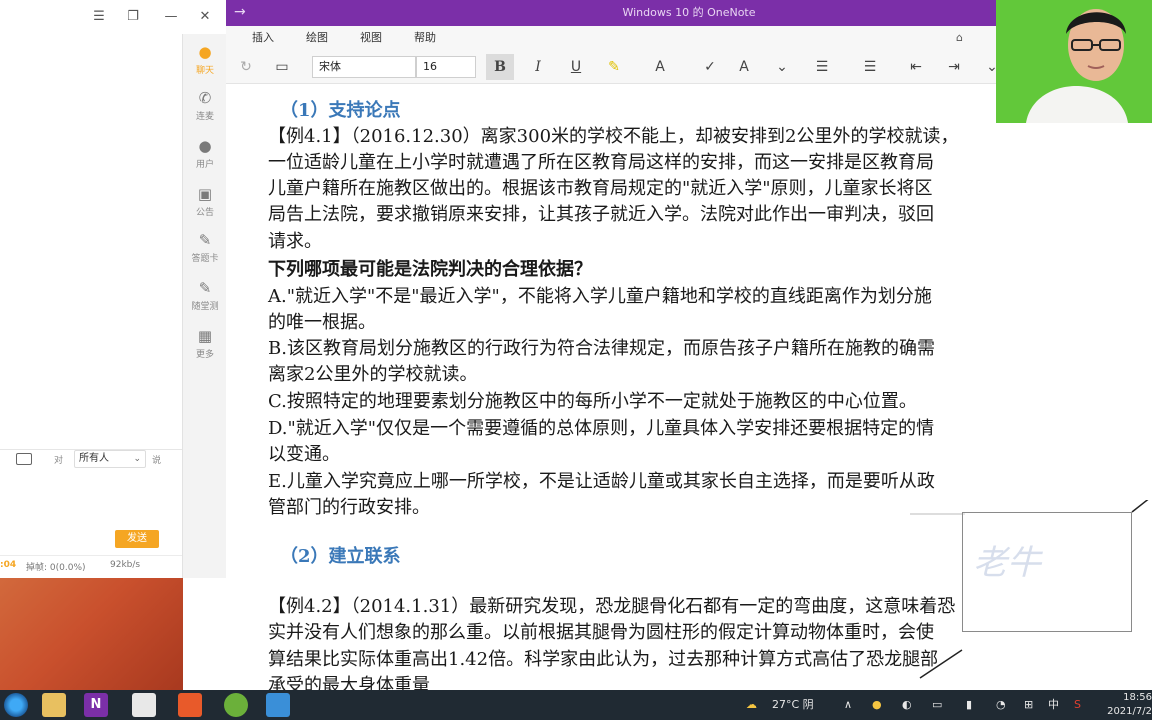  What do you see at coordinates (110, 459) in the screenshot?
I see `recipient-select: 所有人 ⌄` at bounding box center [110, 459].